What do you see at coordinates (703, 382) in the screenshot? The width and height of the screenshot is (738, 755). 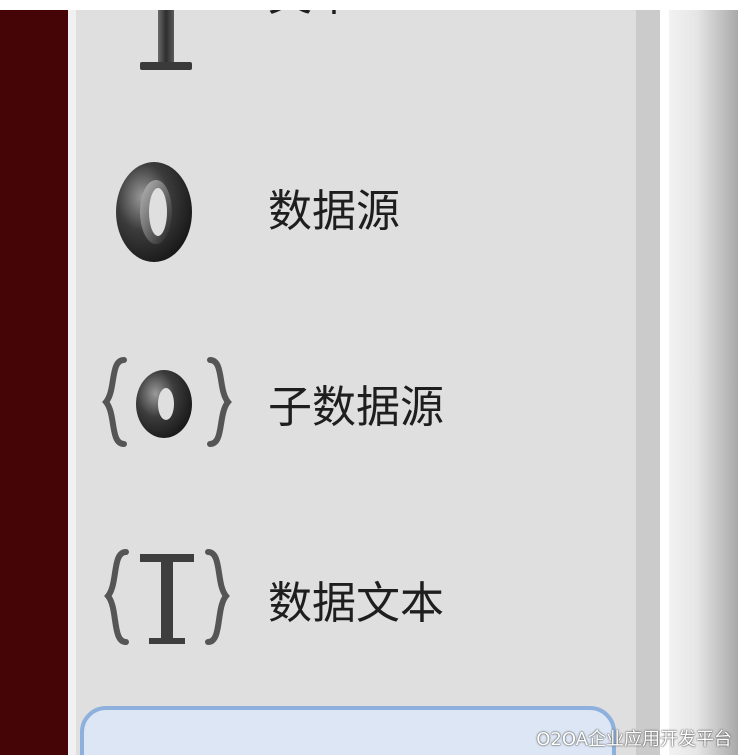 I see `right-panel-edge` at bounding box center [703, 382].